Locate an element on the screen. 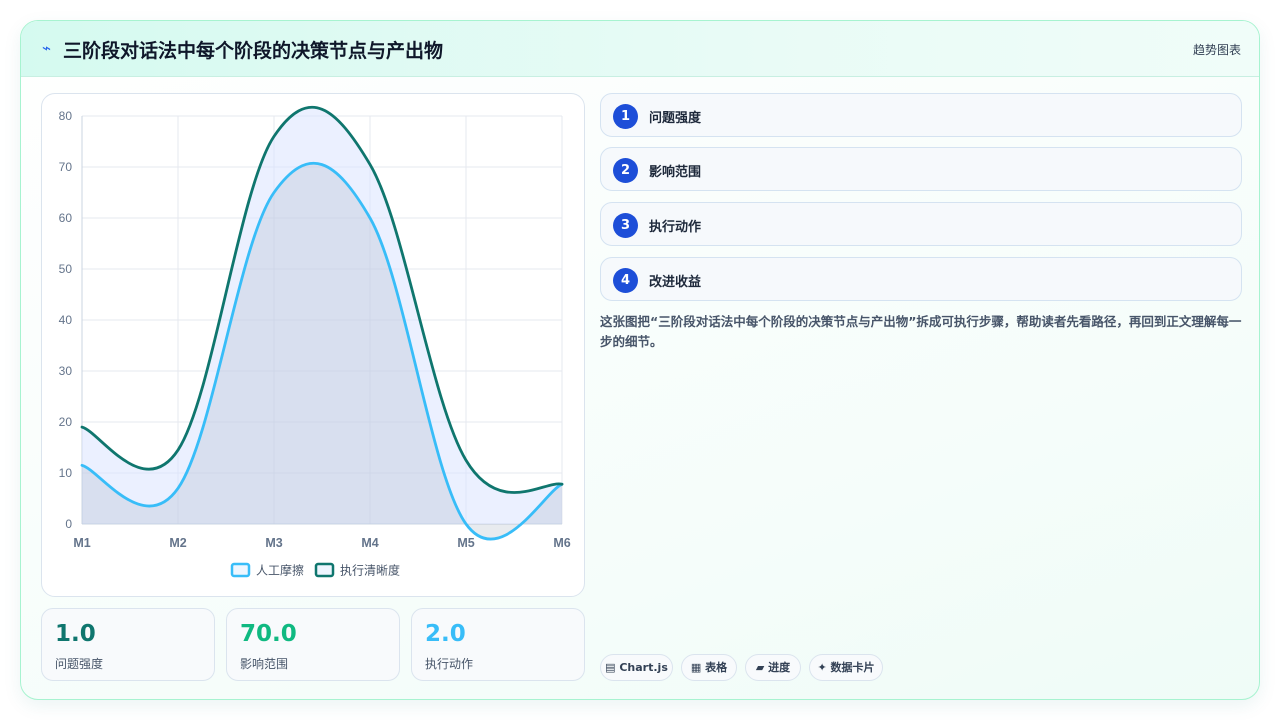 The height and width of the screenshot is (720, 1280). chart-icon: ▤ is located at coordinates (610, 667).